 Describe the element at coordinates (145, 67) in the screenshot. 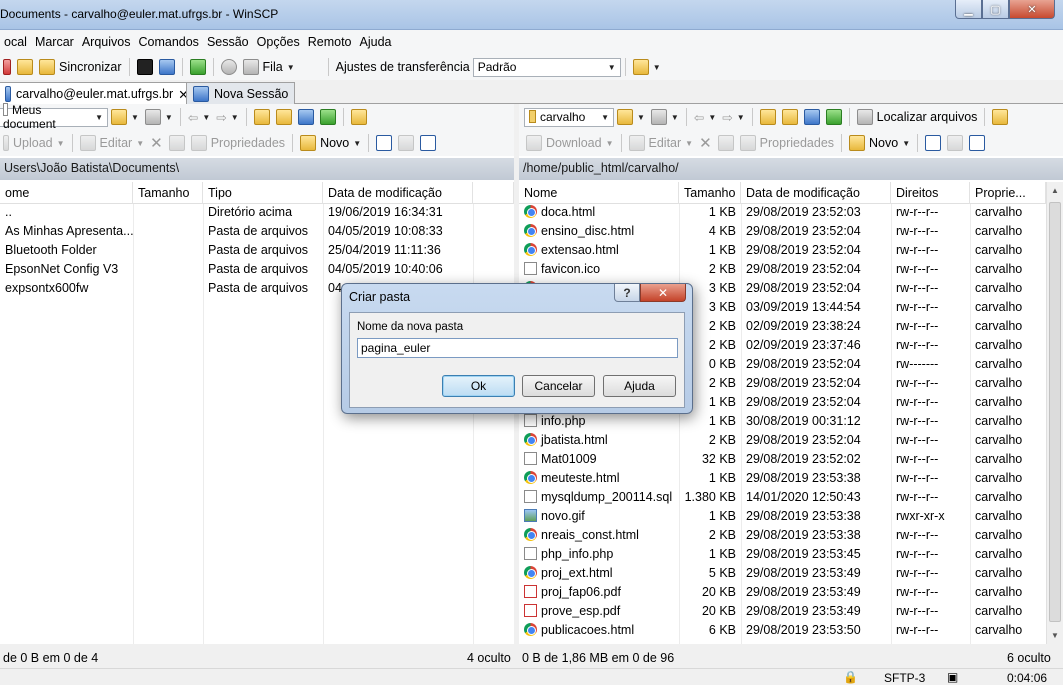

I see `console-button` at that location.